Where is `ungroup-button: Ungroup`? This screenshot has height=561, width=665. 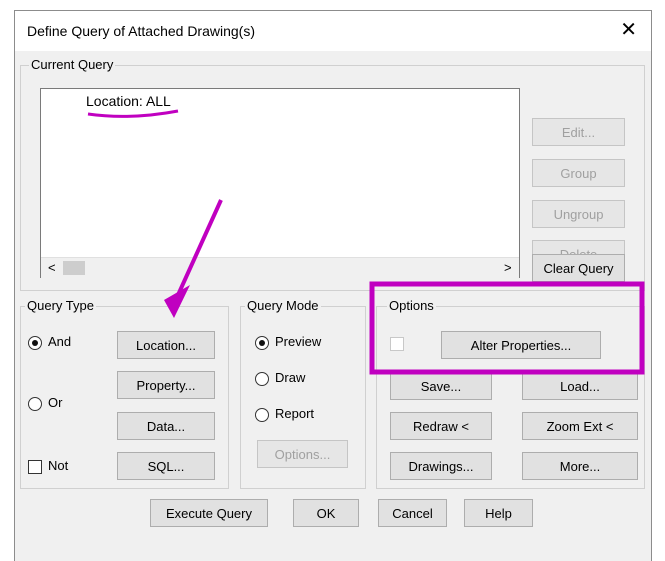 ungroup-button: Ungroup is located at coordinates (578, 214).